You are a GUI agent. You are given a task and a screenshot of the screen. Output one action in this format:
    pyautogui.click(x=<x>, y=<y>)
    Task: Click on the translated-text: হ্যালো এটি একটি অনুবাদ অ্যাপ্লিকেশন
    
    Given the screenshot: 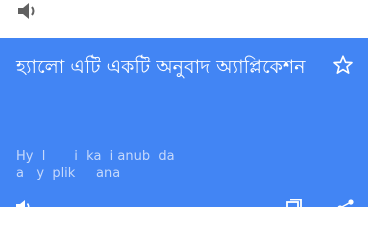 What is the action you would take?
    pyautogui.click(x=161, y=67)
    